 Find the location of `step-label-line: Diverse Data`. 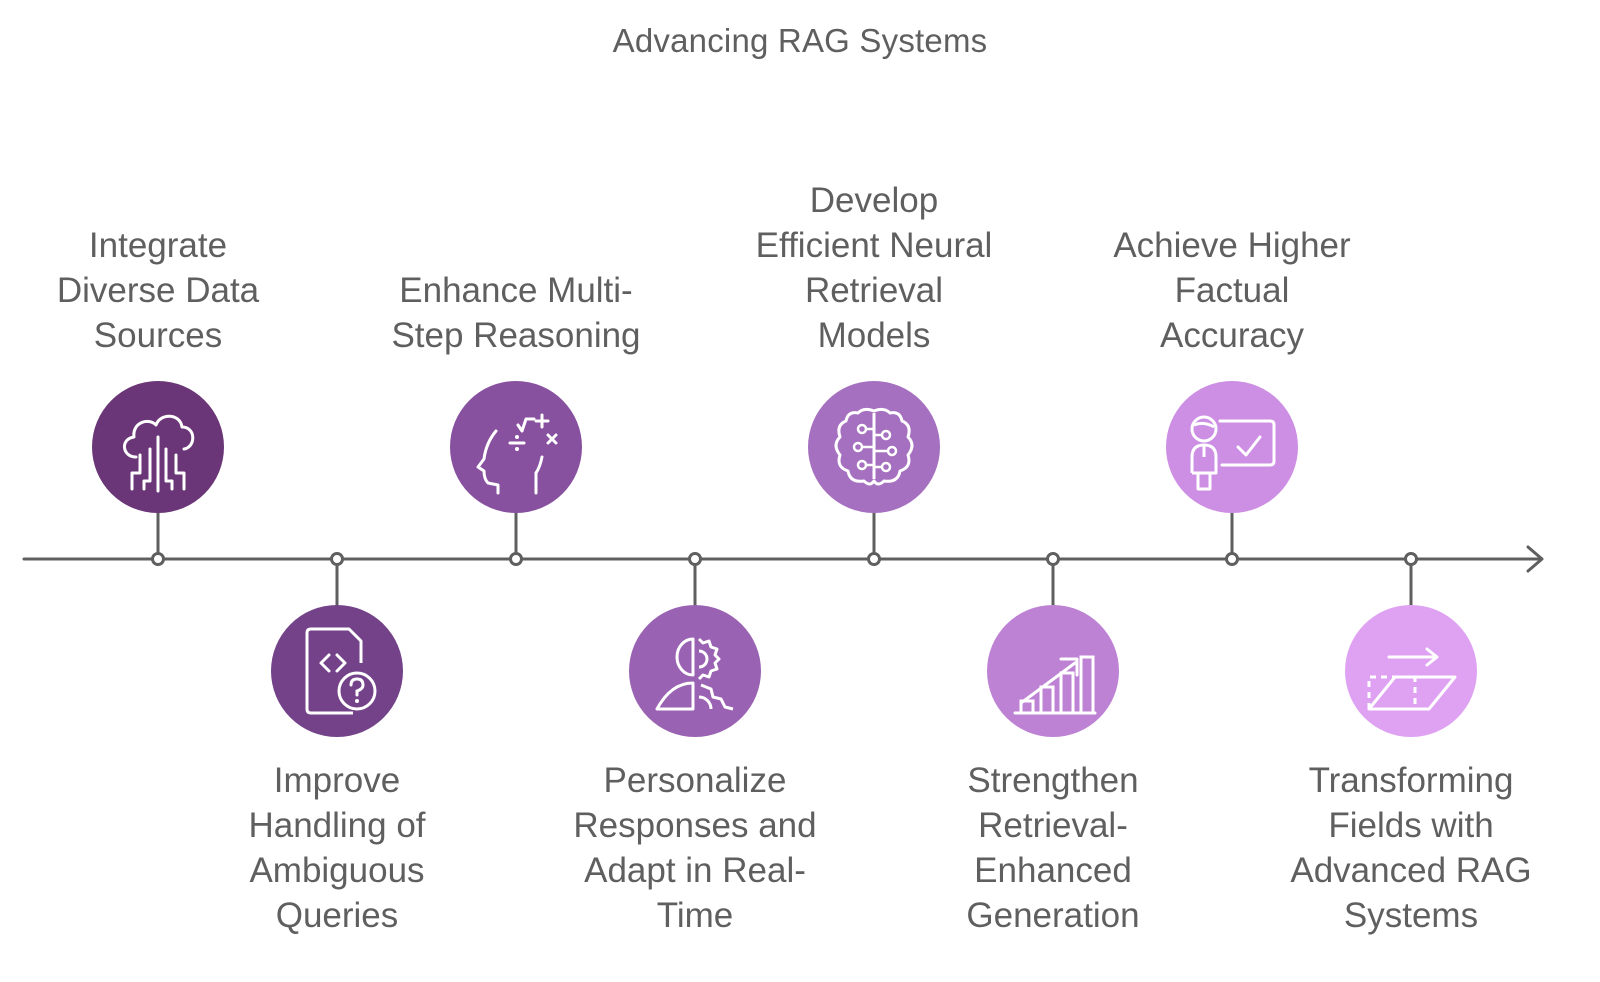

step-label-line: Diverse Data is located at coordinates (158, 290).